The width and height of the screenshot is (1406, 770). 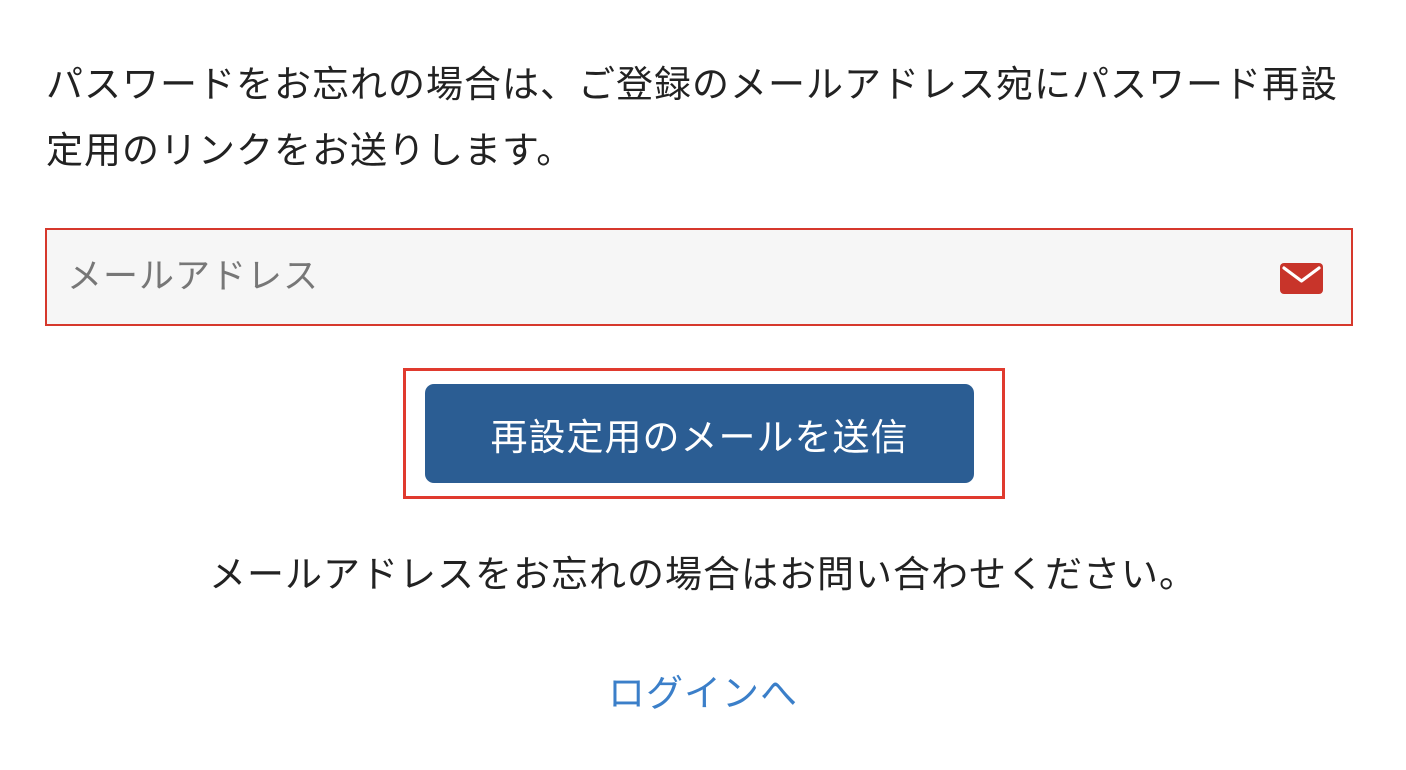 What do you see at coordinates (1301, 278) in the screenshot?
I see `envelope-icon` at bounding box center [1301, 278].